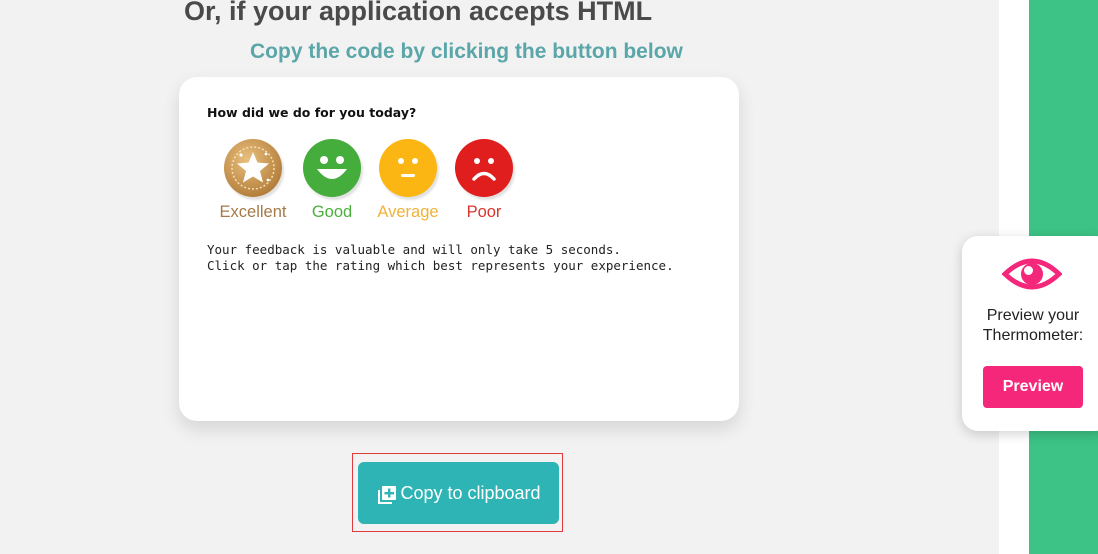 The width and height of the screenshot is (1098, 554). I want to click on rating-label: Poor, so click(484, 212).